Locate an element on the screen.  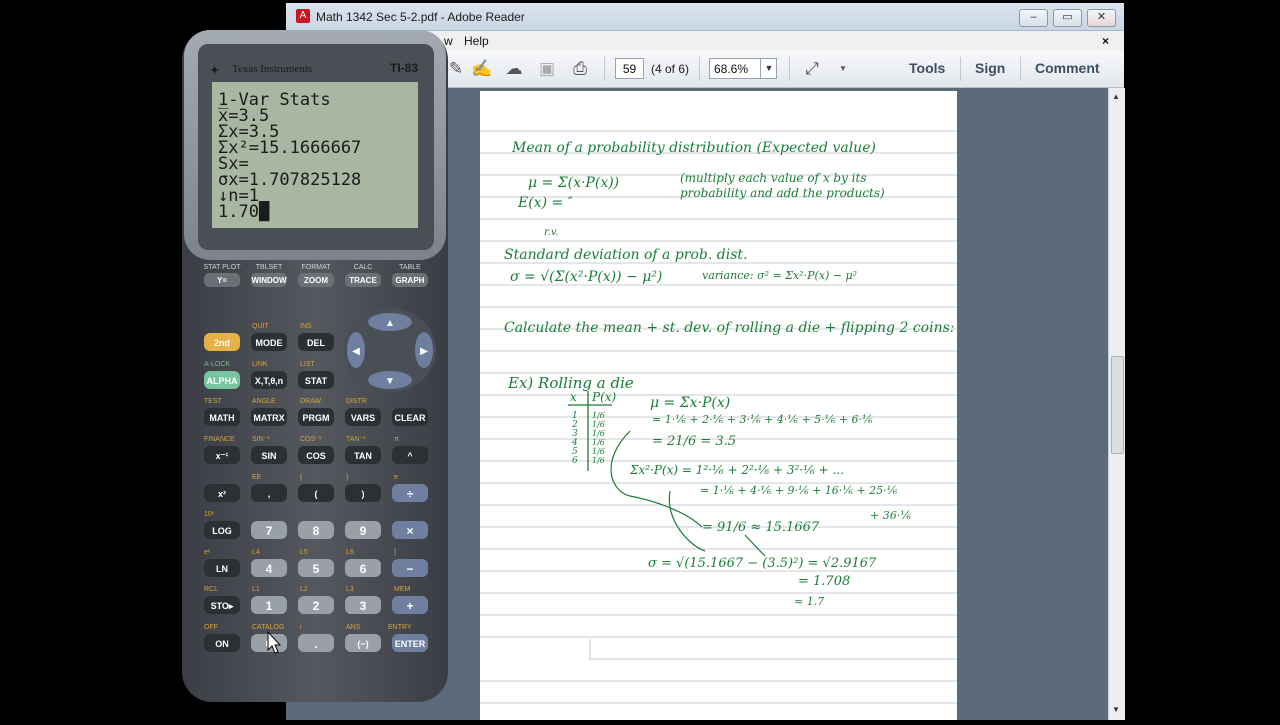
svg-text: CLEAR is located at coordinates (410, 418).